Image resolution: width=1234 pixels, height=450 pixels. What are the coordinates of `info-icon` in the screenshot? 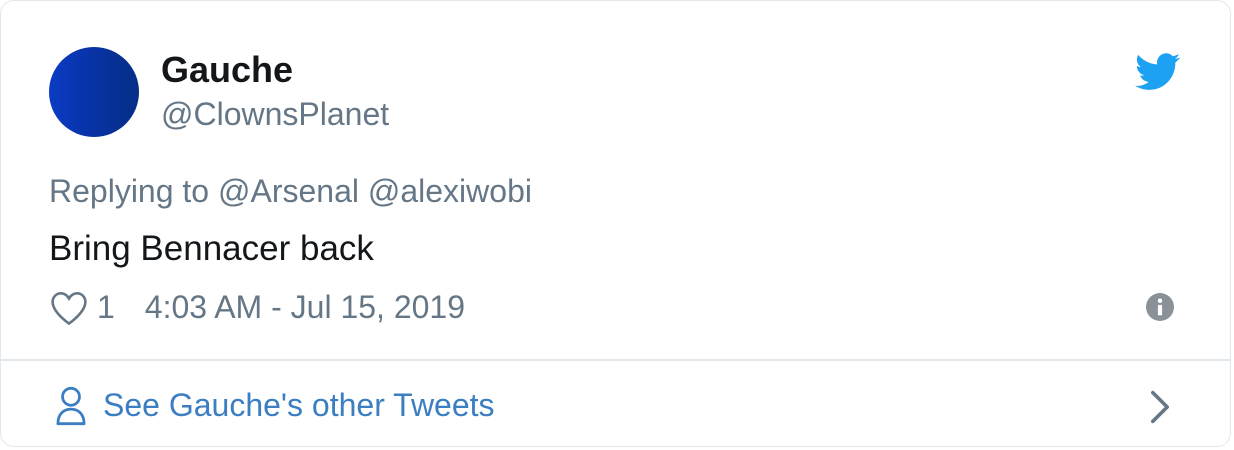 It's located at (1160, 307).